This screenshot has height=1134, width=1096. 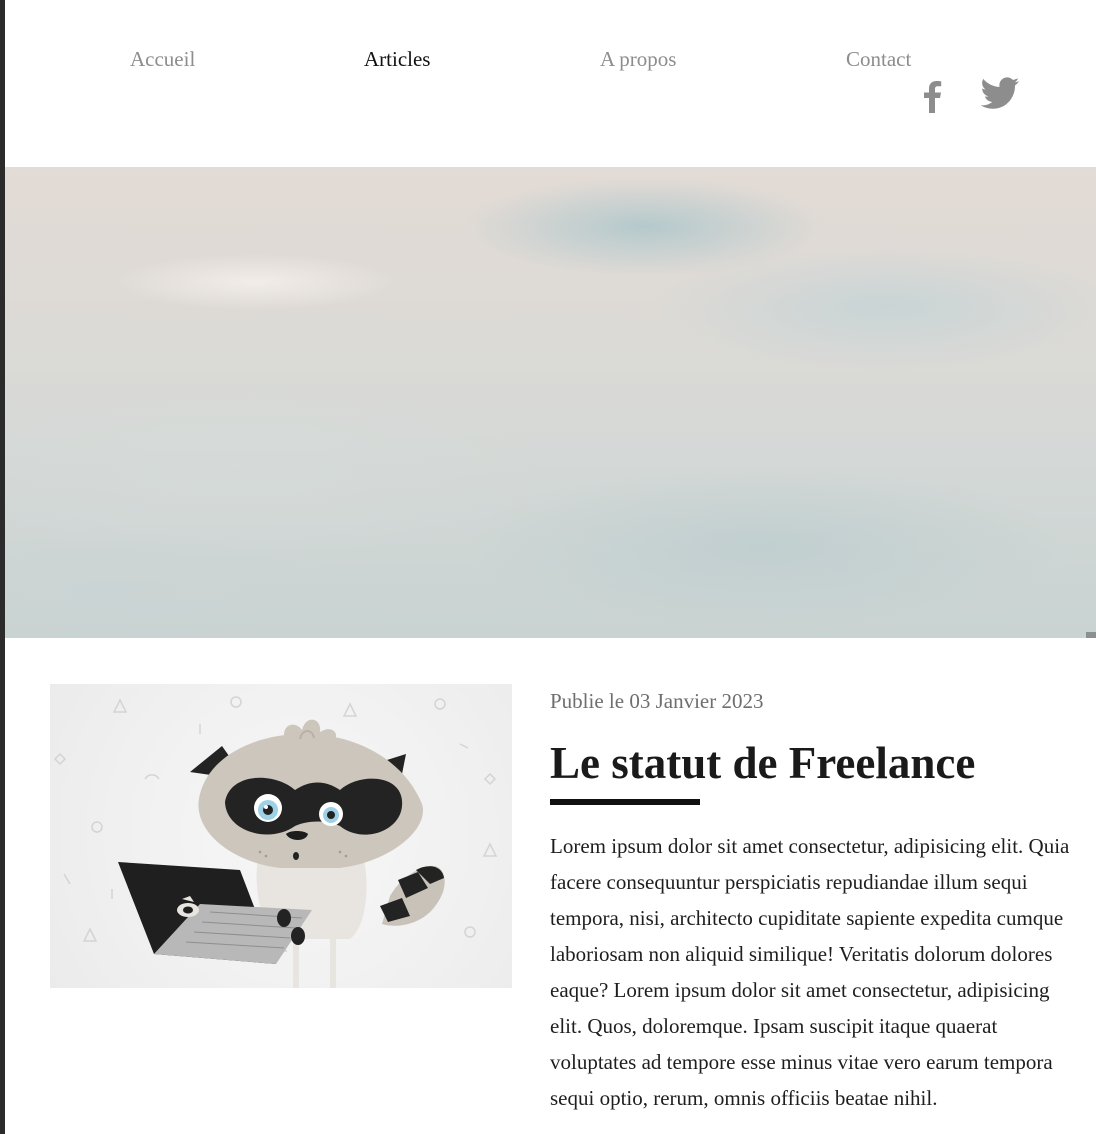 I want to click on nav-link-contact: Contact, so click(x=878, y=59).